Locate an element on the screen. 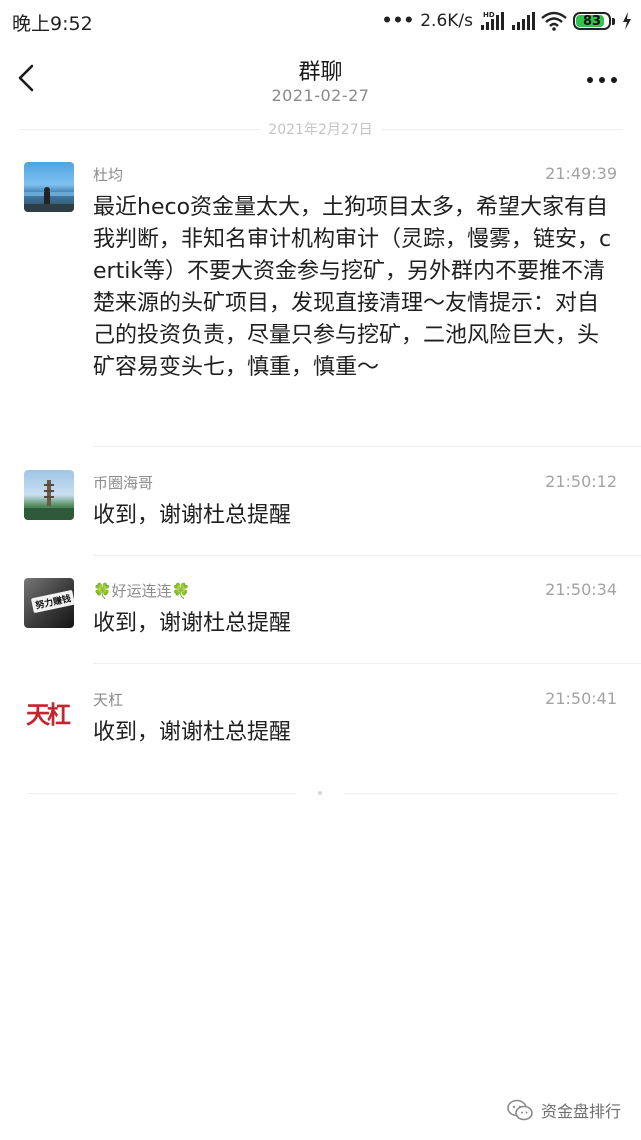 Image resolution: width=641 pixels, height=1140 pixels. battery-tip is located at coordinates (613, 21).